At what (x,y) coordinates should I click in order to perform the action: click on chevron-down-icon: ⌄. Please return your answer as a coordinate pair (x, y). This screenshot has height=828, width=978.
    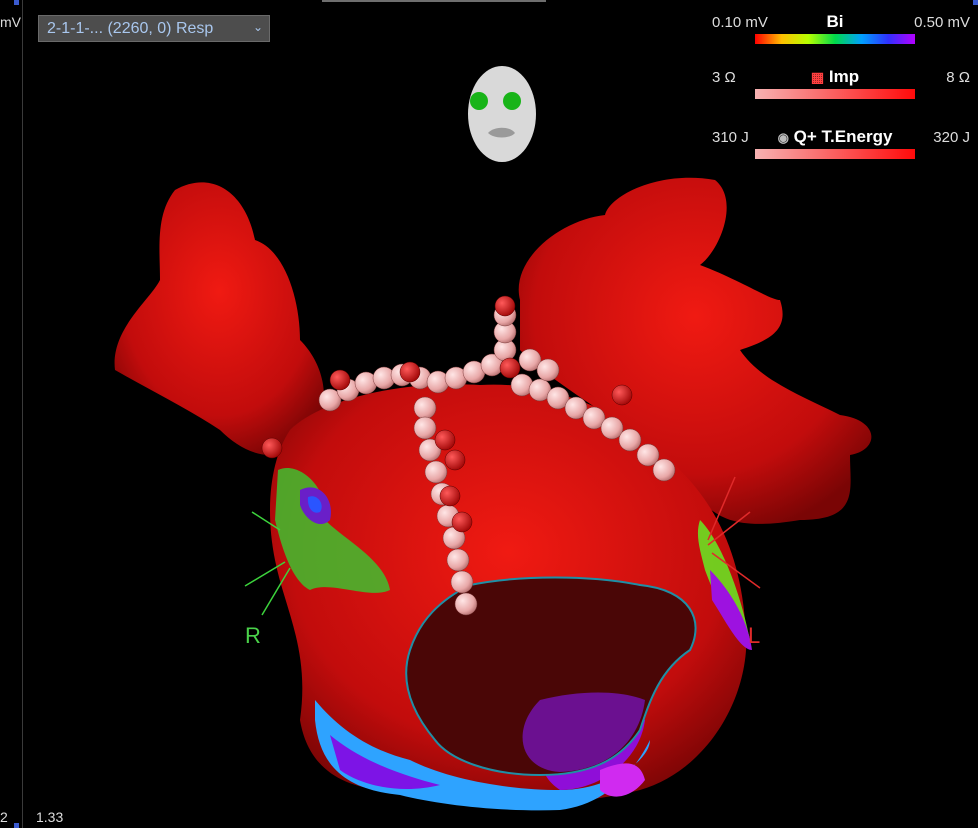
    Looking at the image, I should click on (257, 27).